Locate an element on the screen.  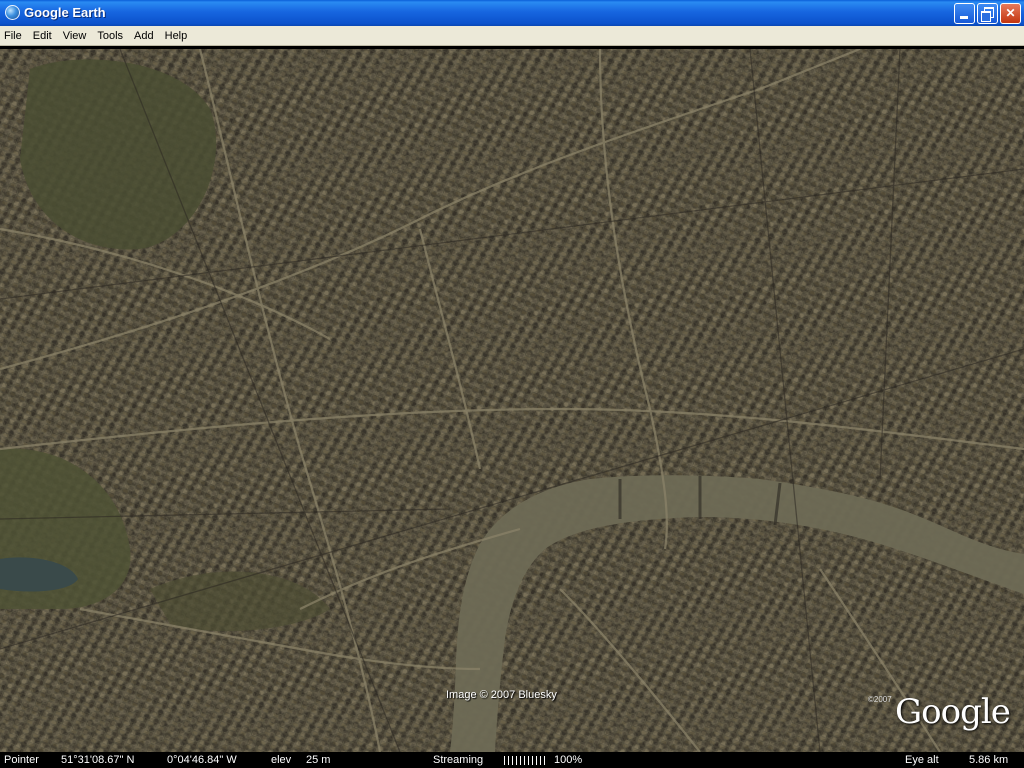
menu-tools: Tools is located at coordinates (110, 36).